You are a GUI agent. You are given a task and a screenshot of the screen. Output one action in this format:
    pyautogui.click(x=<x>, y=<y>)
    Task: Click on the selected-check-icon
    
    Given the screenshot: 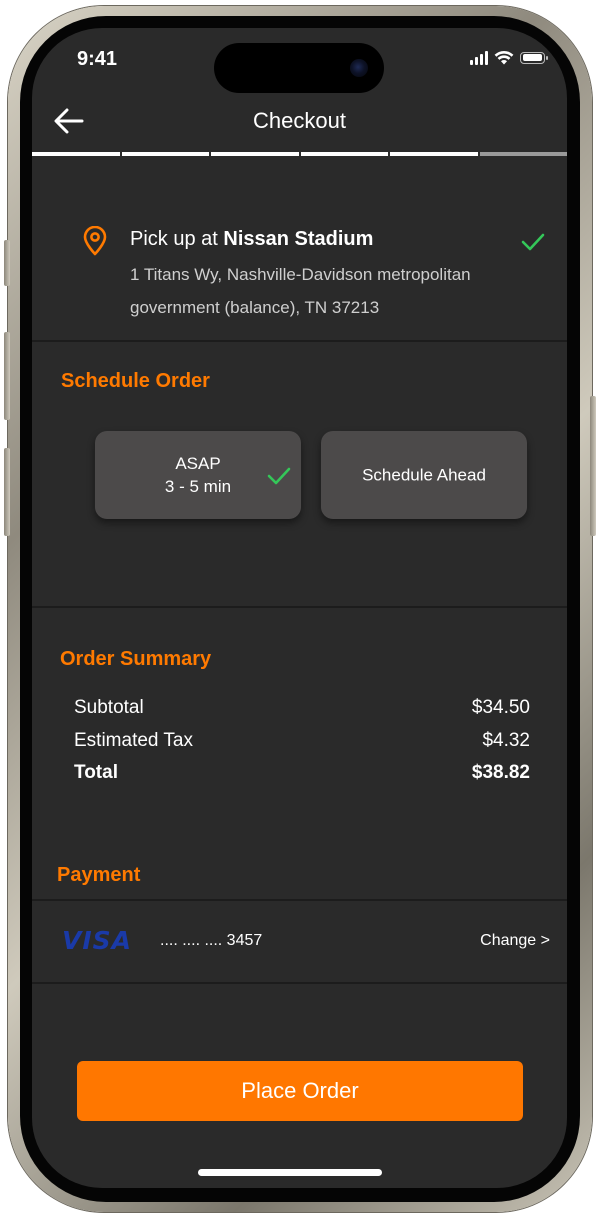 What is the action you would take?
    pyautogui.click(x=279, y=476)
    